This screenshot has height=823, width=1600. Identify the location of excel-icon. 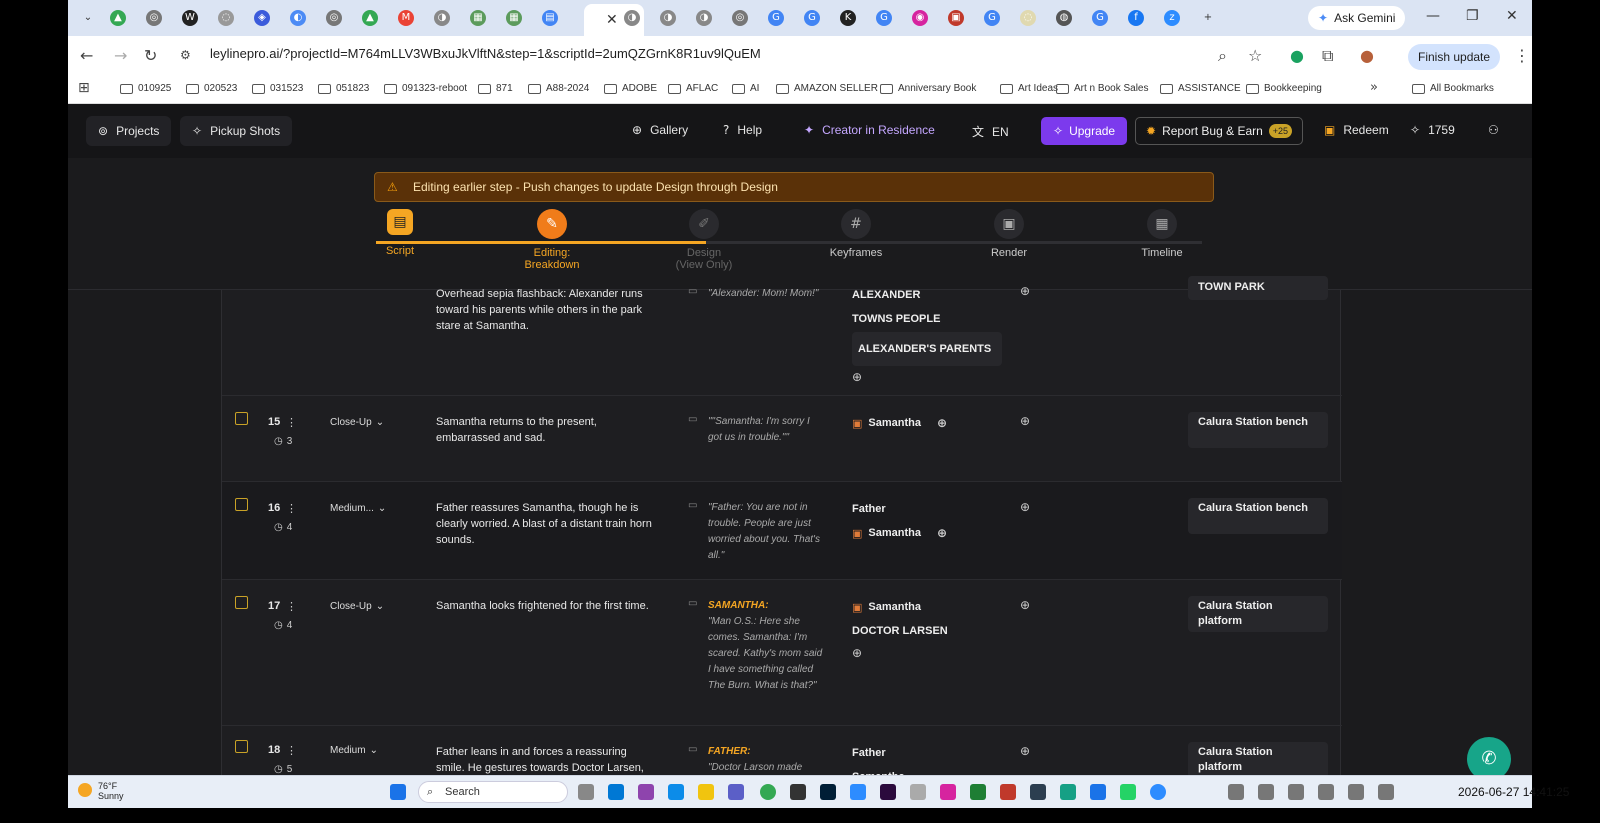
(978, 792).